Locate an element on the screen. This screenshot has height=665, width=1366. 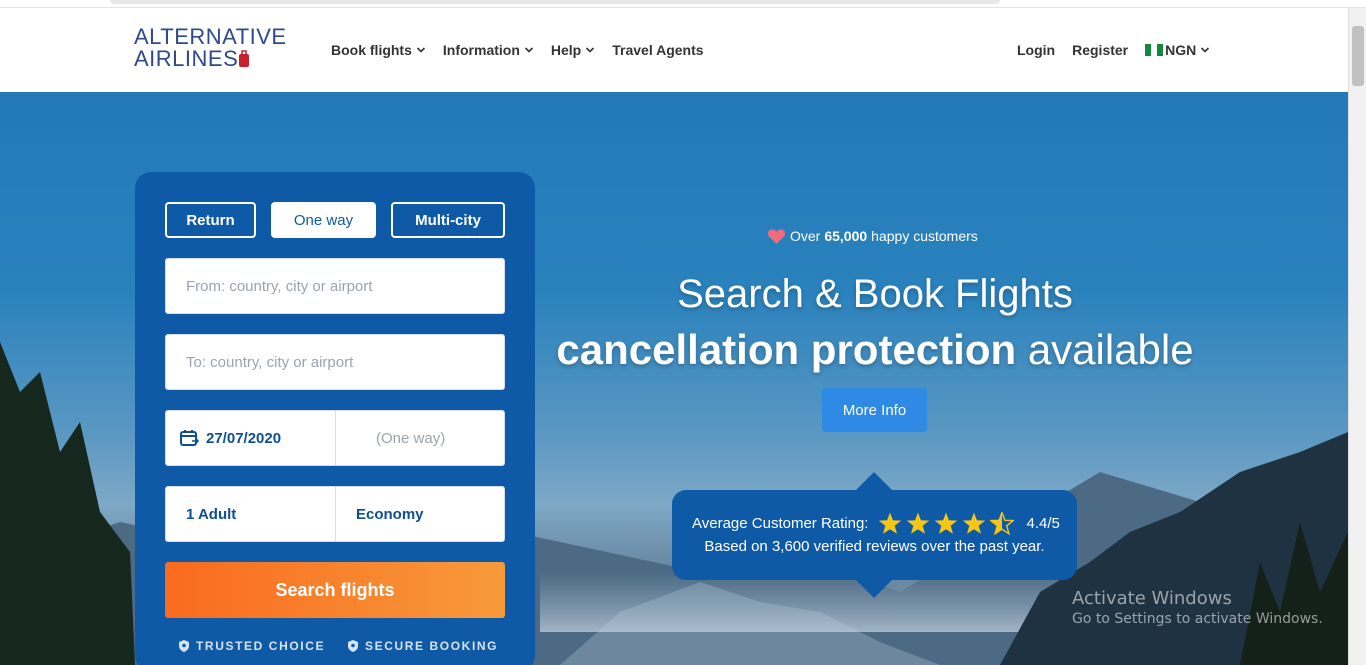
trip-type-one-way: One way is located at coordinates (323, 220).